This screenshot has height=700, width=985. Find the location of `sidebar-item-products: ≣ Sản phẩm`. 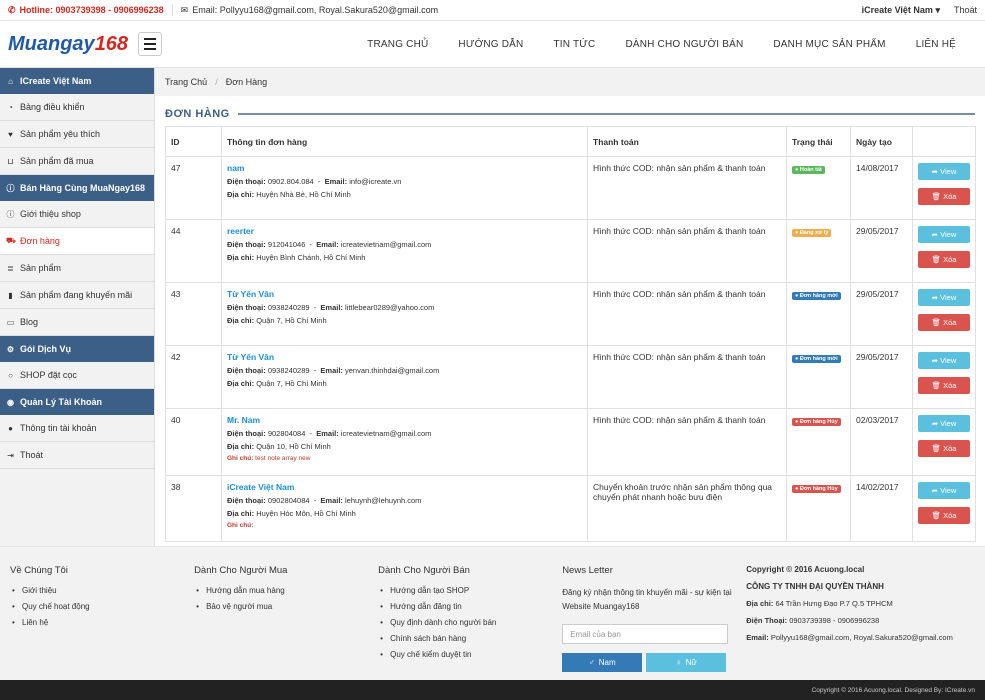

sidebar-item-products: ≣ Sản phẩm is located at coordinates (77, 268).